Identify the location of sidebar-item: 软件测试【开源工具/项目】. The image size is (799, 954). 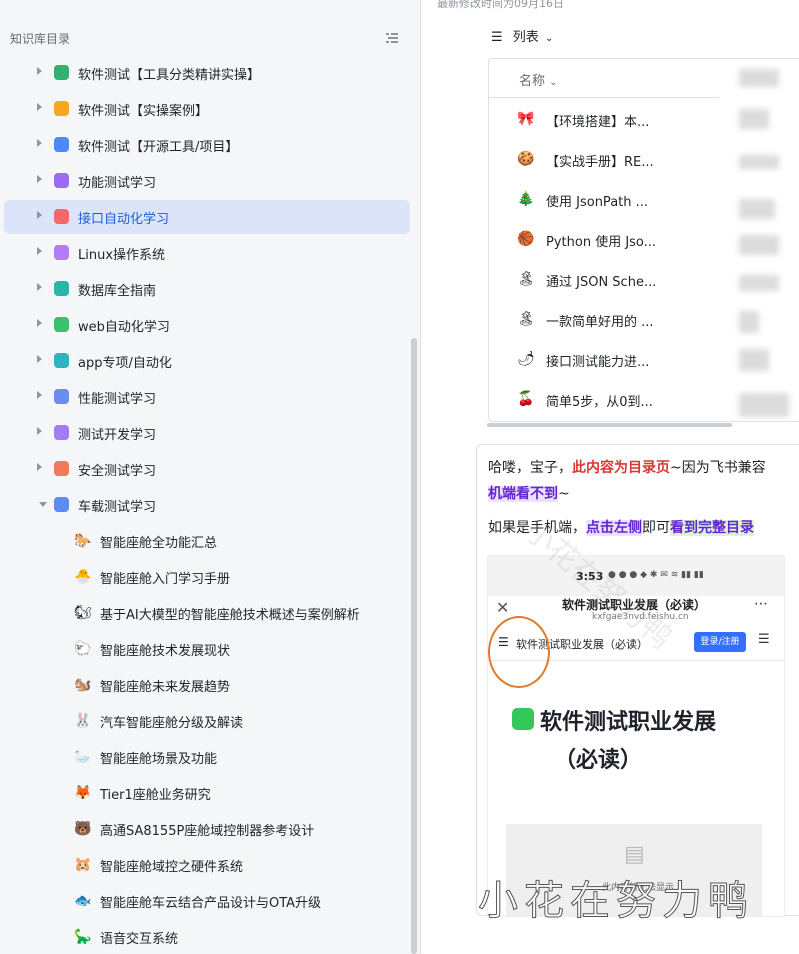
(207, 145).